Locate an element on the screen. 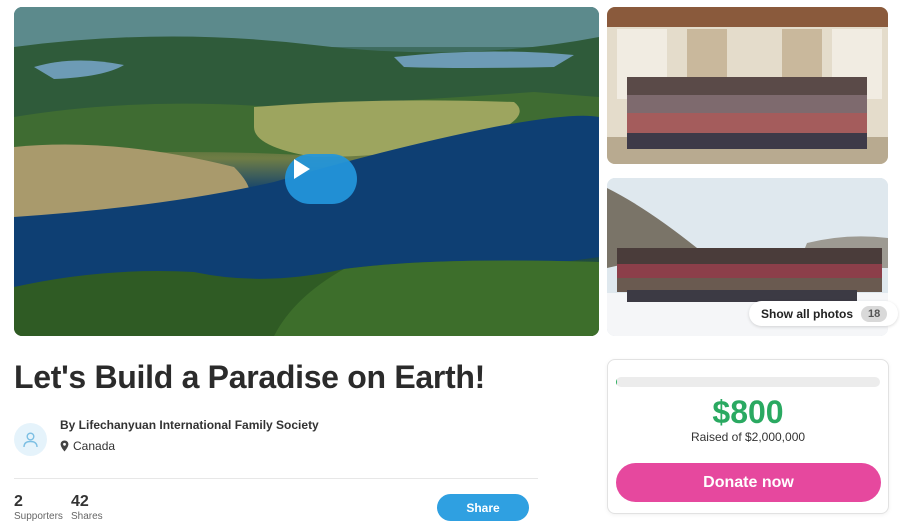  show-all-photos-label: Show all photos is located at coordinates (807, 313).